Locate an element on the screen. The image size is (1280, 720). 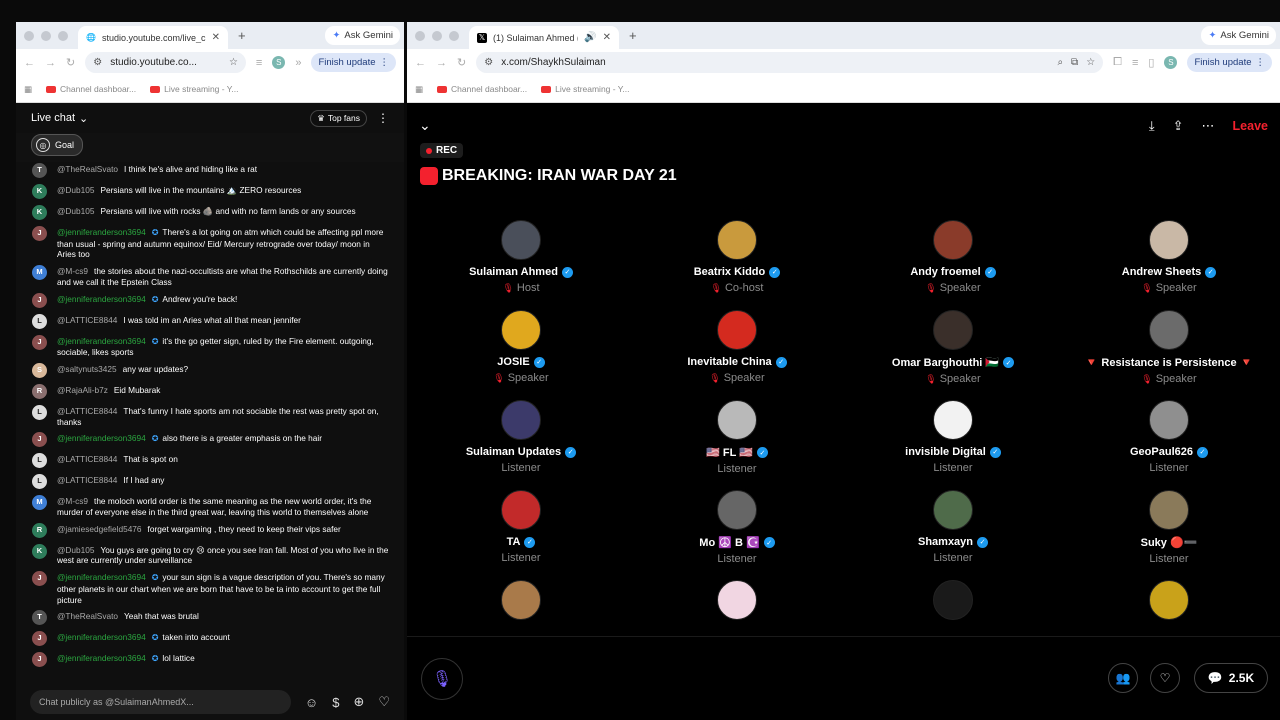
author-name: @M-cs9 is located at coordinates (72, 271).